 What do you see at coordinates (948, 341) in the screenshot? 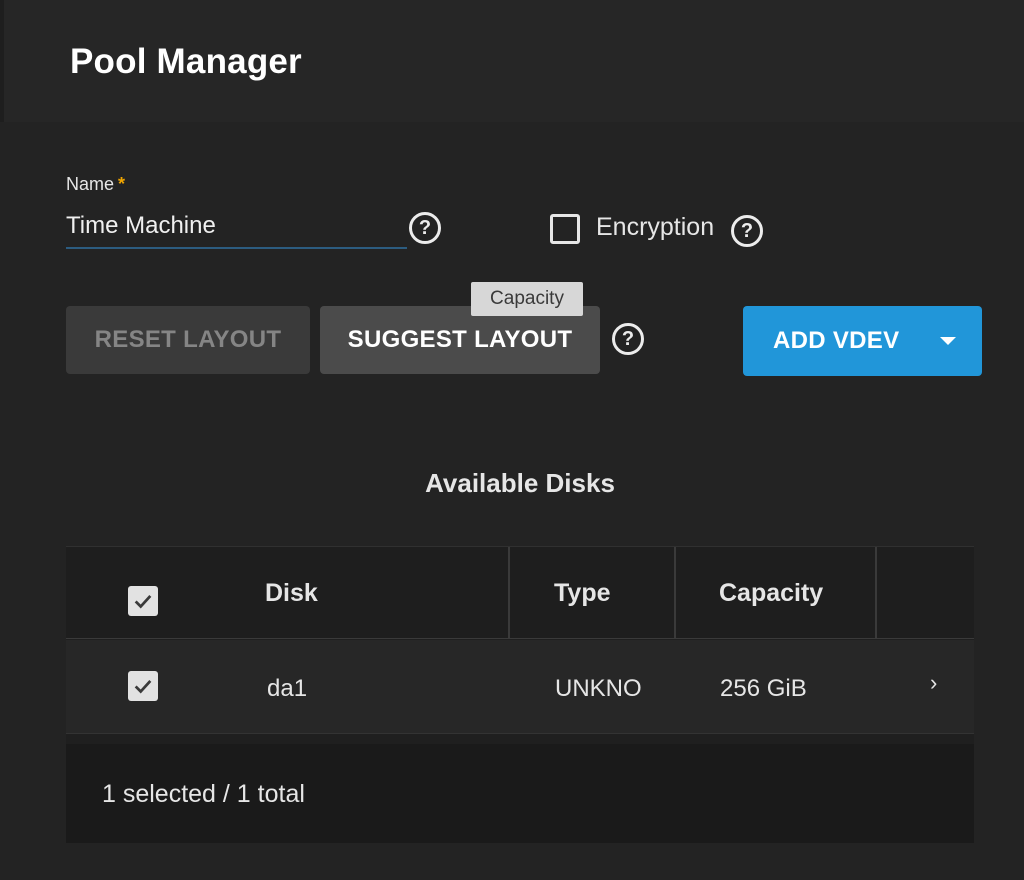
I see `caret-down-icon` at bounding box center [948, 341].